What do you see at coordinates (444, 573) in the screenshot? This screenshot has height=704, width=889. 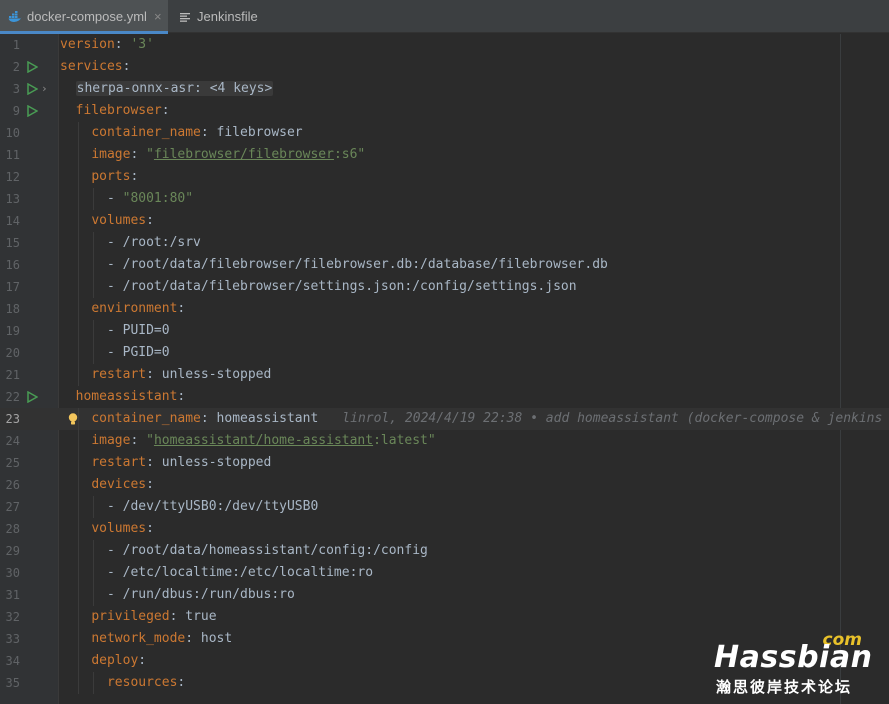 I see `code-line: 30 - /etc/localtime:/etc/localtime:ro` at bounding box center [444, 573].